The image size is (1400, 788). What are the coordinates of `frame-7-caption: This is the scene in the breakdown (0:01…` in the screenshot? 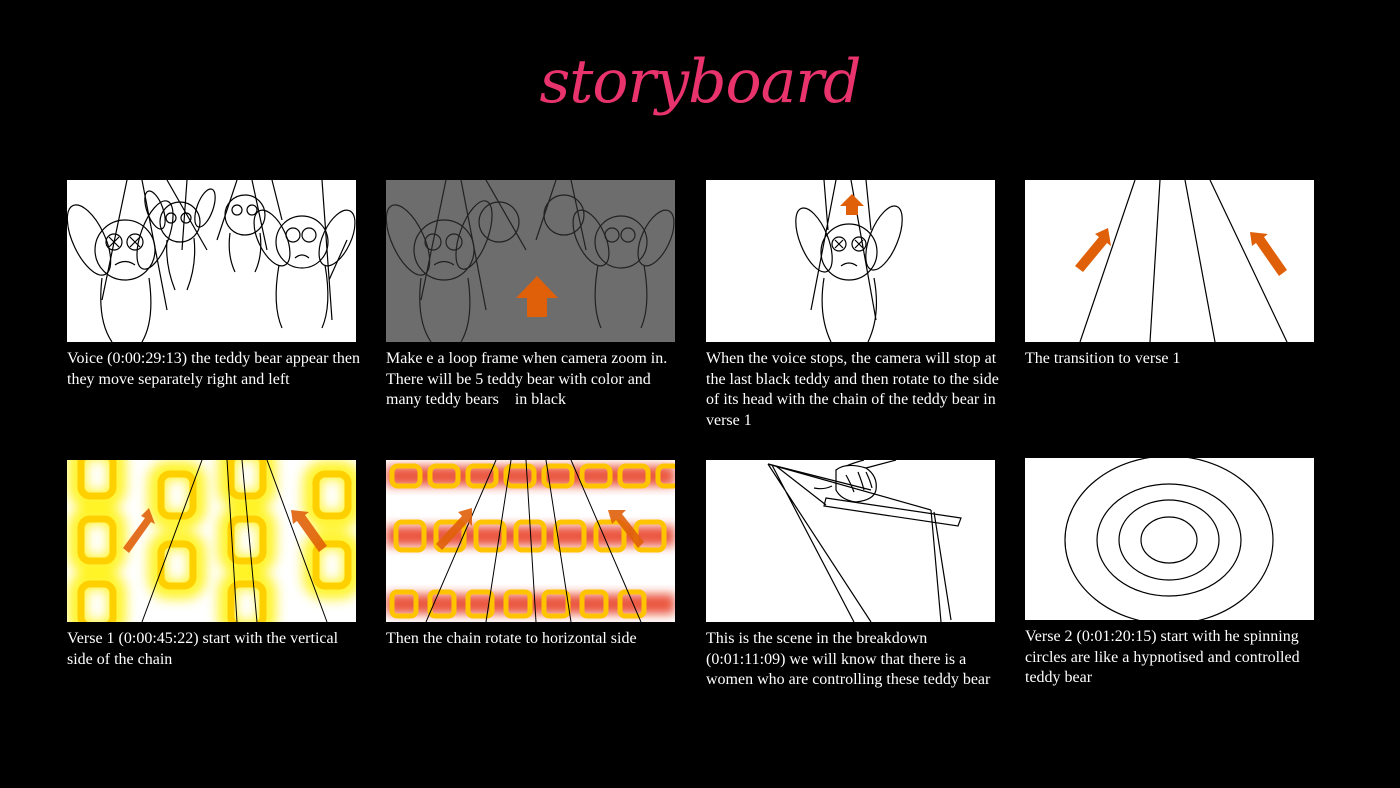 It's located at (848, 659).